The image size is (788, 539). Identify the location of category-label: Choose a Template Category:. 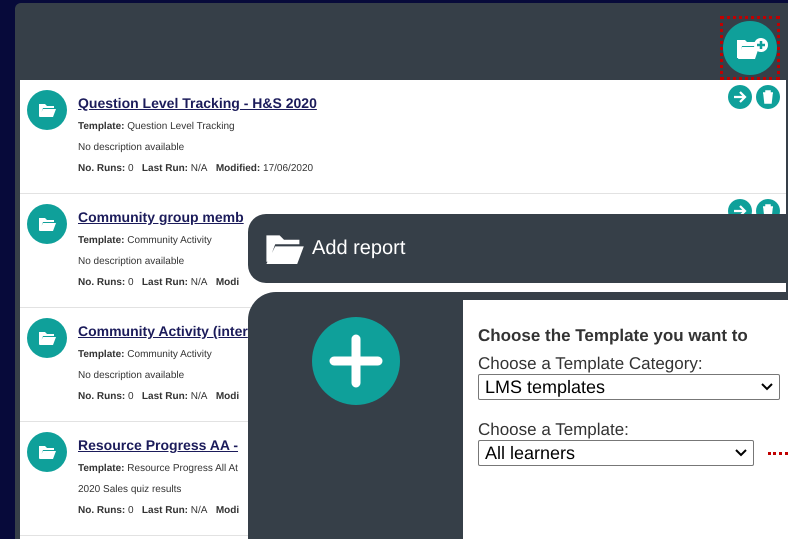
(591, 364).